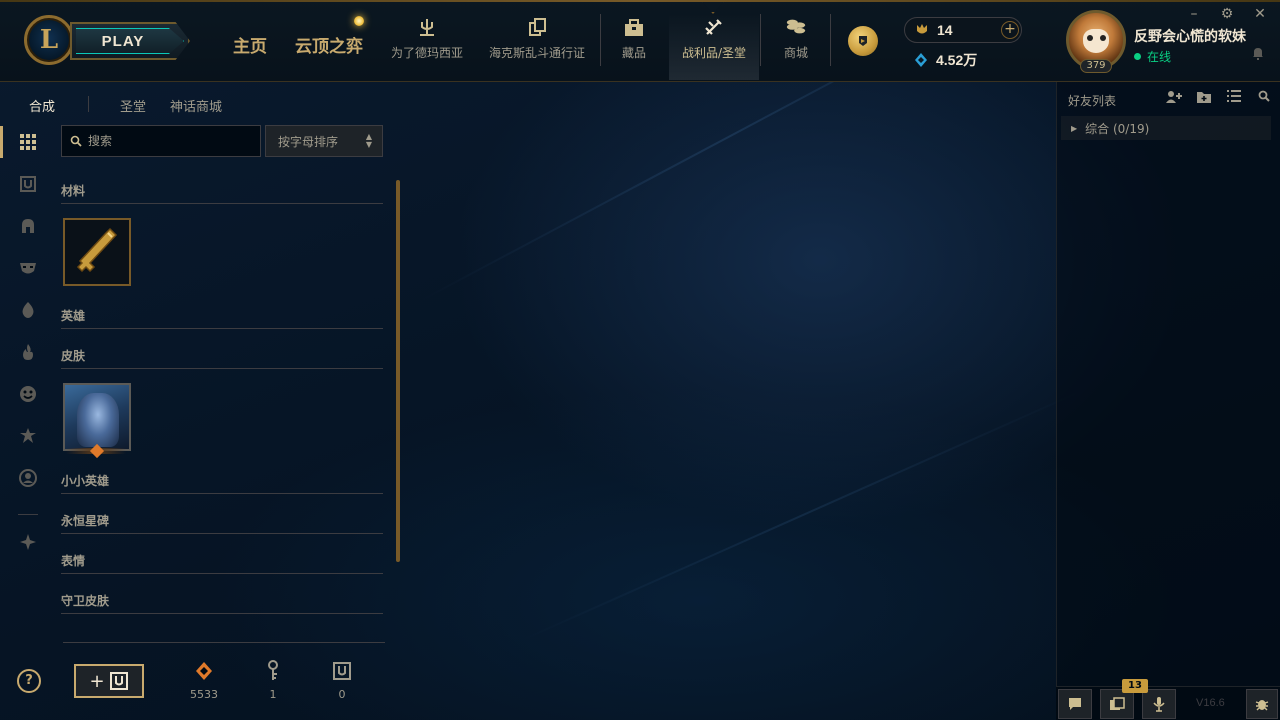  I want to click on nav-loot: 战利品/圣堂, so click(714, 47).